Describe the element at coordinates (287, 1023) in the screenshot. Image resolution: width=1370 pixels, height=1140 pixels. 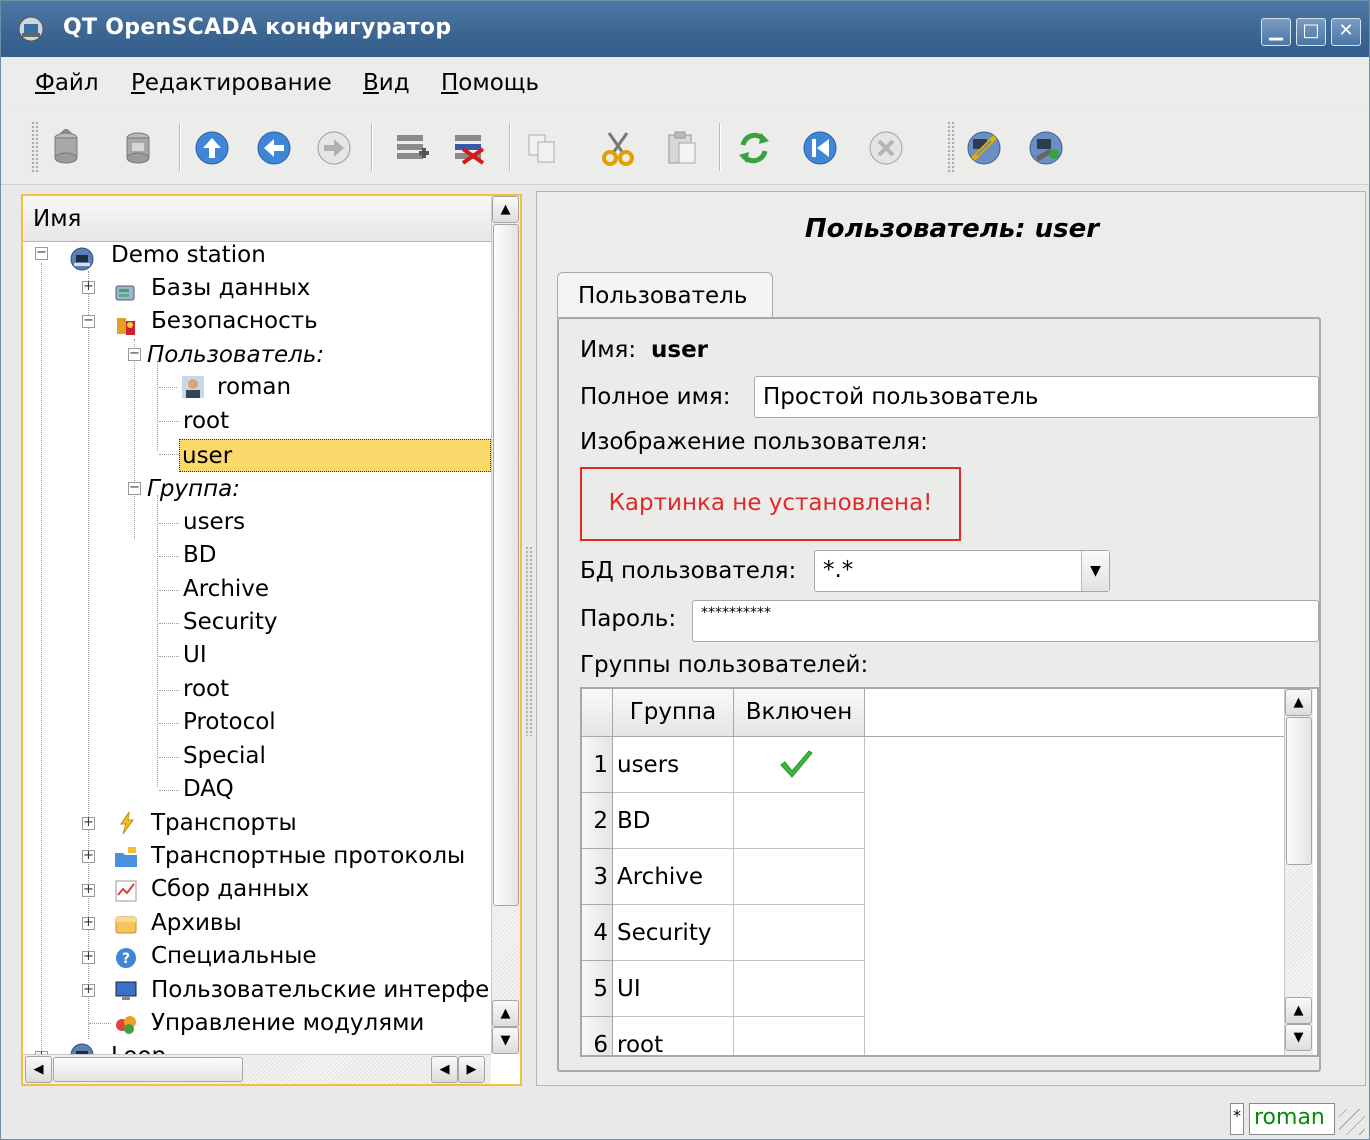
I see `tree-item-module-management: Управление модулями` at that location.